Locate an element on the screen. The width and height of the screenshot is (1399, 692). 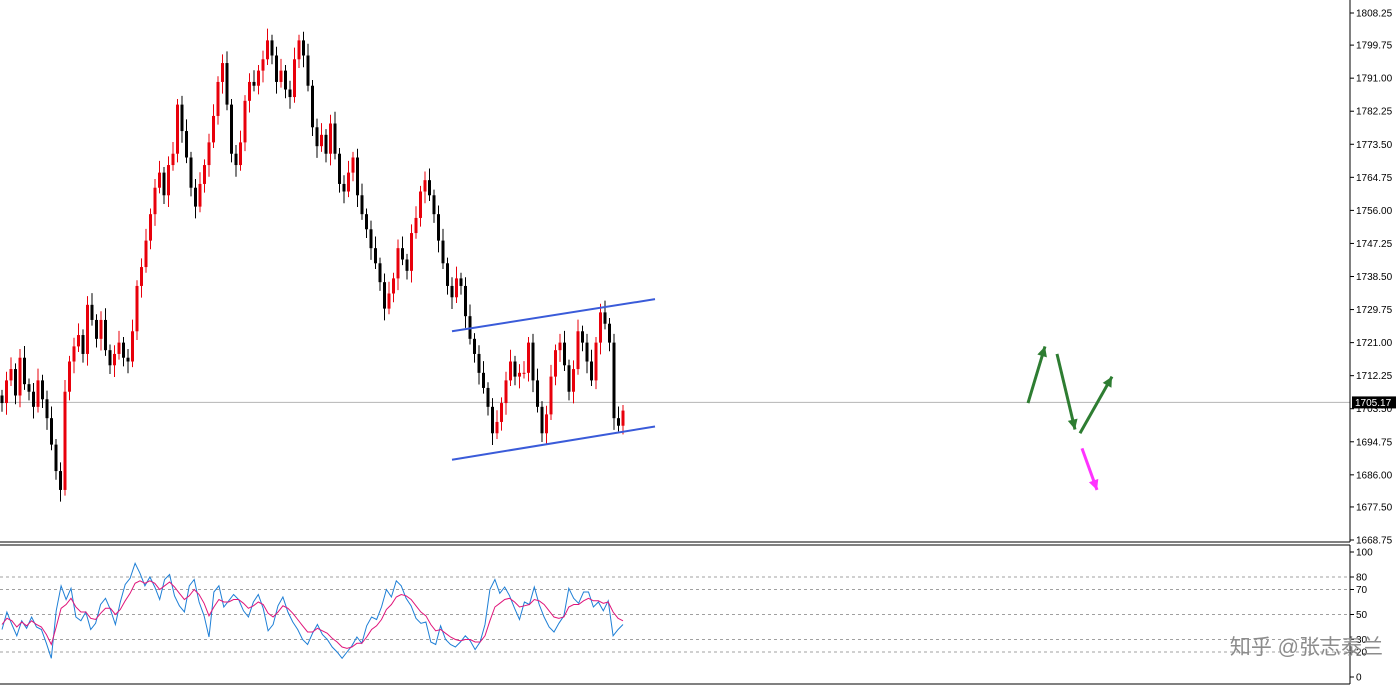
oscillator-y-tick-label: 100 is located at coordinates (1364, 553).